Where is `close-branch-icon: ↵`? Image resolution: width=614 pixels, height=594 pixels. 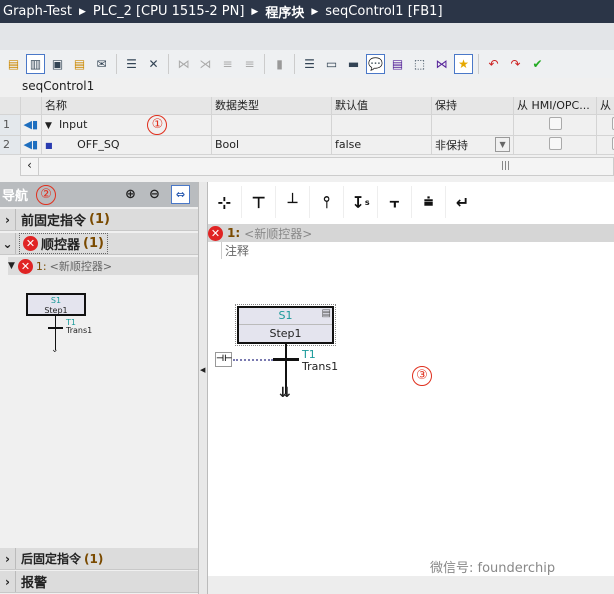
close-branch-icon: ↵ is located at coordinates (462, 202).